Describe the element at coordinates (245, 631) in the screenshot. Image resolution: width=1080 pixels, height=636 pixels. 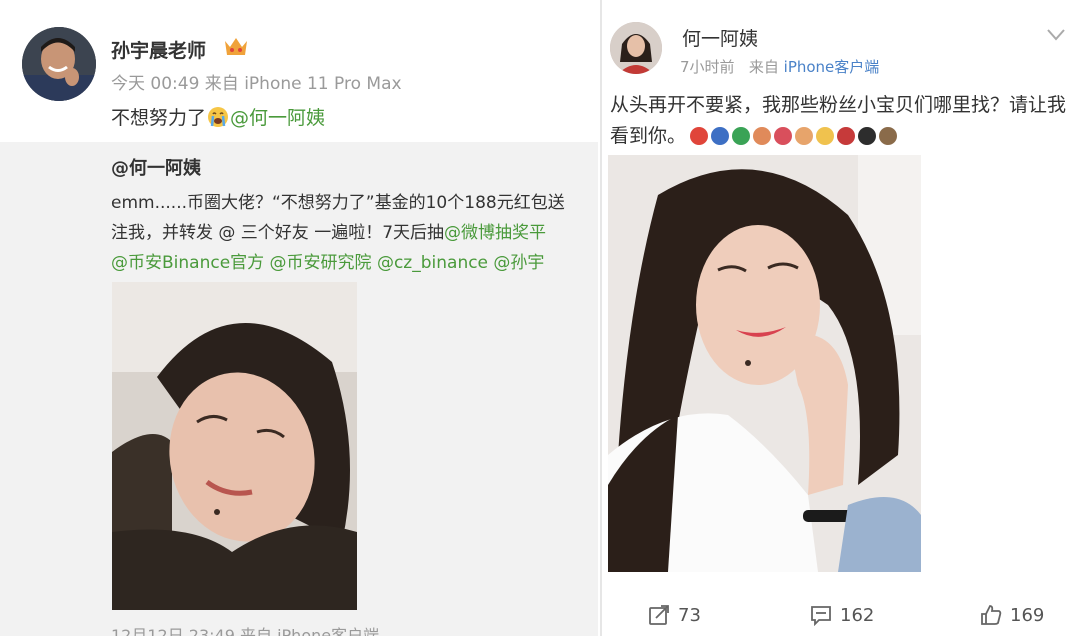
I see `repost-footer-meta: 12月12日 23:49 来自 iPhone客户端` at that location.